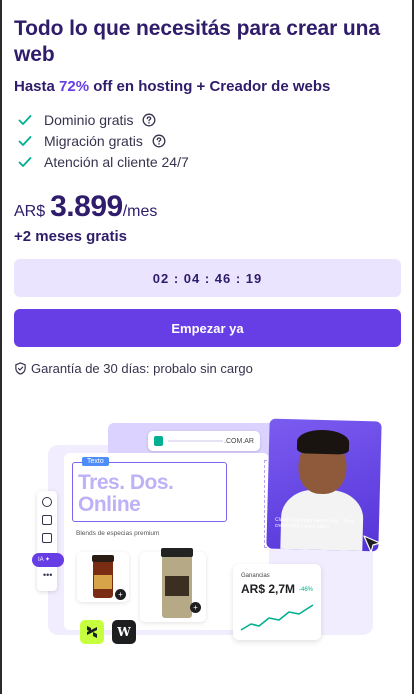 The width and height of the screenshot is (414, 694). I want to click on start-now-button: Empezar ya, so click(207, 328).